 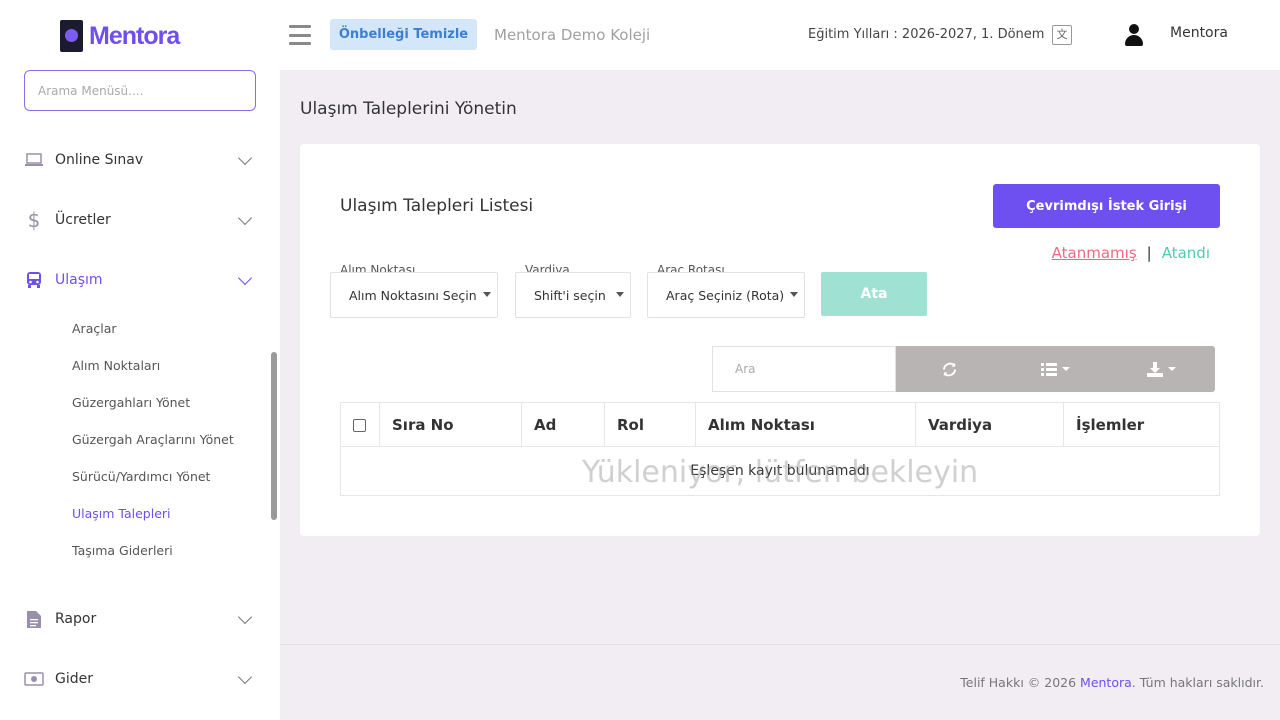 What do you see at coordinates (34, 280) in the screenshot?
I see `bus-icon` at bounding box center [34, 280].